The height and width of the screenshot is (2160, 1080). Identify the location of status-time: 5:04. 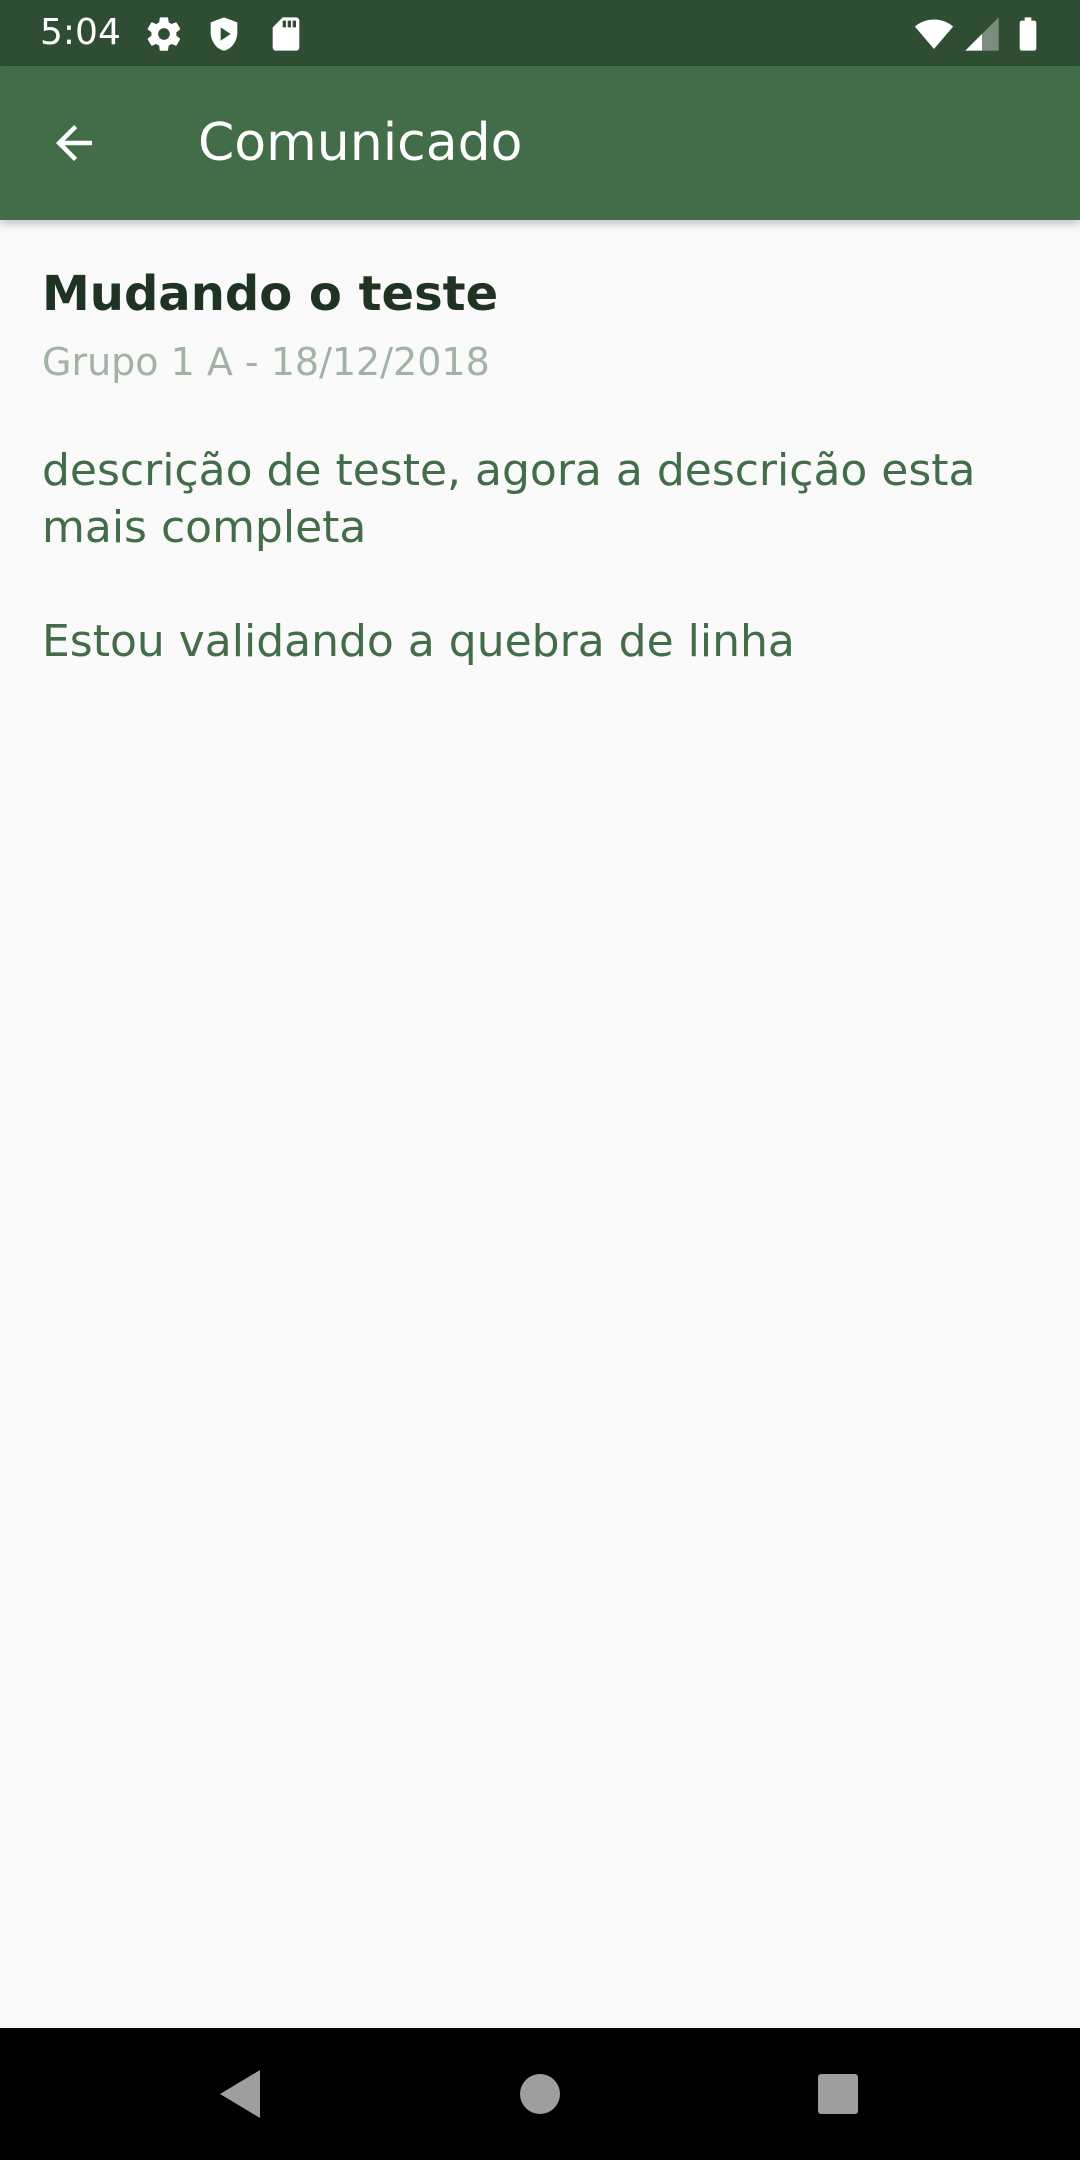
(80, 32).